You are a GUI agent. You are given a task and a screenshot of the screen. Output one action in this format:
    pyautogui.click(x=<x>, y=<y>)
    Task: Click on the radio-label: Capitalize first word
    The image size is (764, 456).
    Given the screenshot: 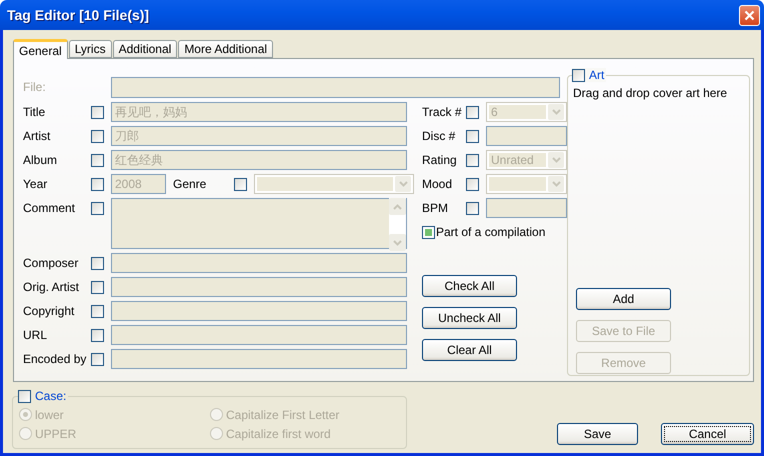 What is the action you would take?
    pyautogui.click(x=278, y=433)
    